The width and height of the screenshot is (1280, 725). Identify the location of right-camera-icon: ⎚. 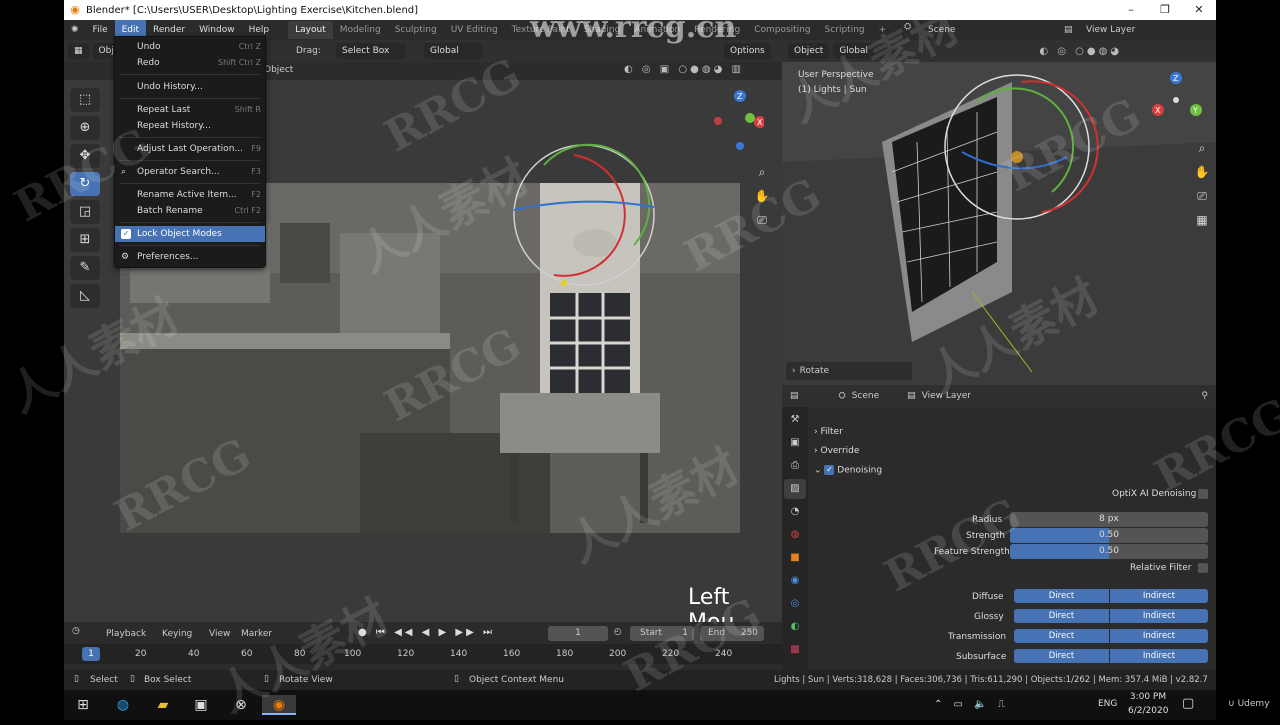
(1202, 196).